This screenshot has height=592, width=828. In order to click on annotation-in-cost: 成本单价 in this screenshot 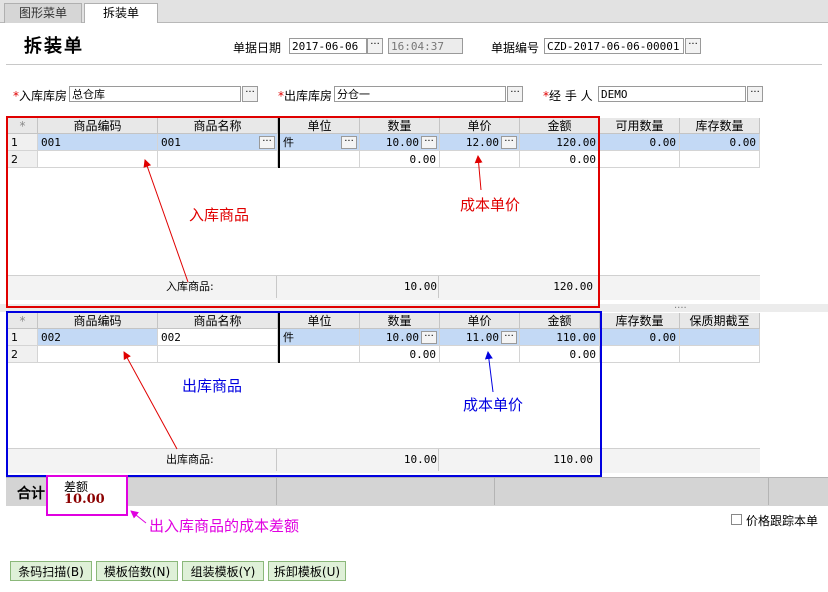, I will do `click(490, 205)`.